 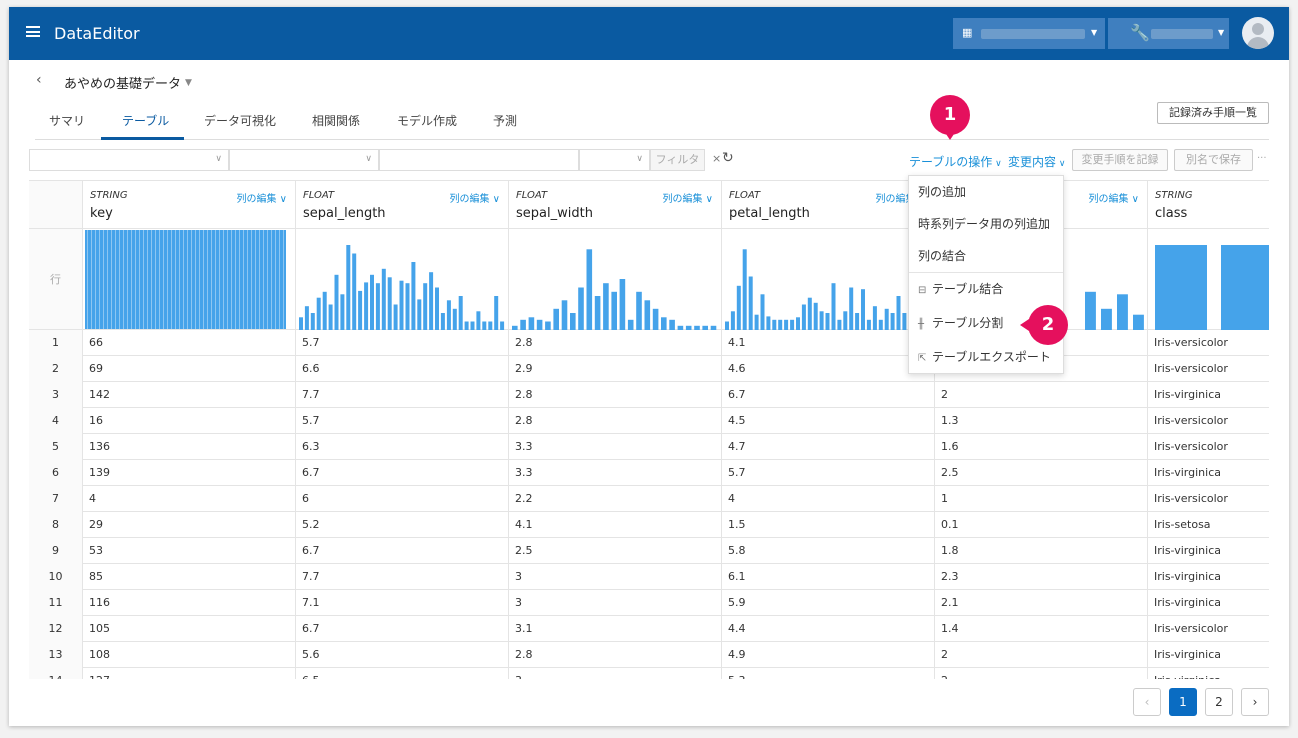 What do you see at coordinates (402, 673) in the screenshot?
I see `table-cell: 6.5` at bounding box center [402, 673].